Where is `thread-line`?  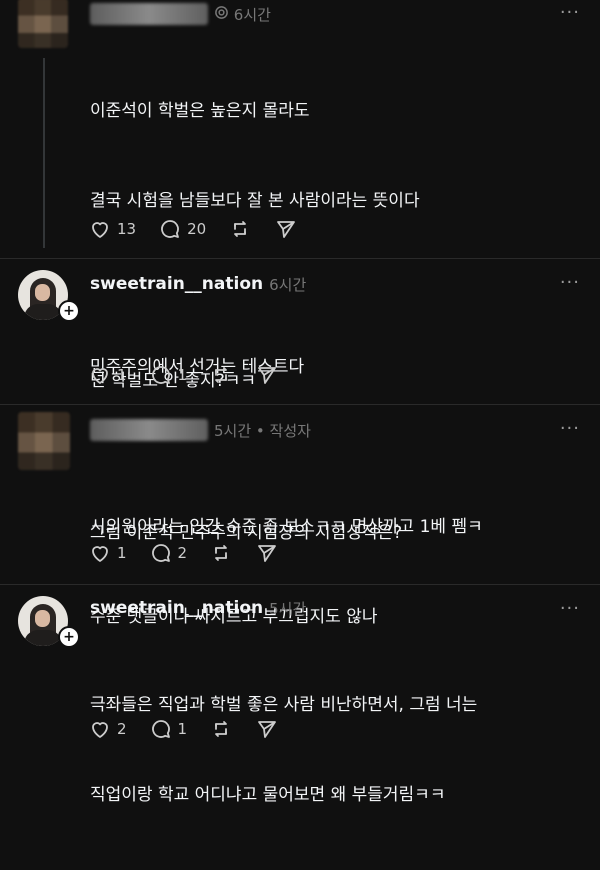 thread-line is located at coordinates (44, 153).